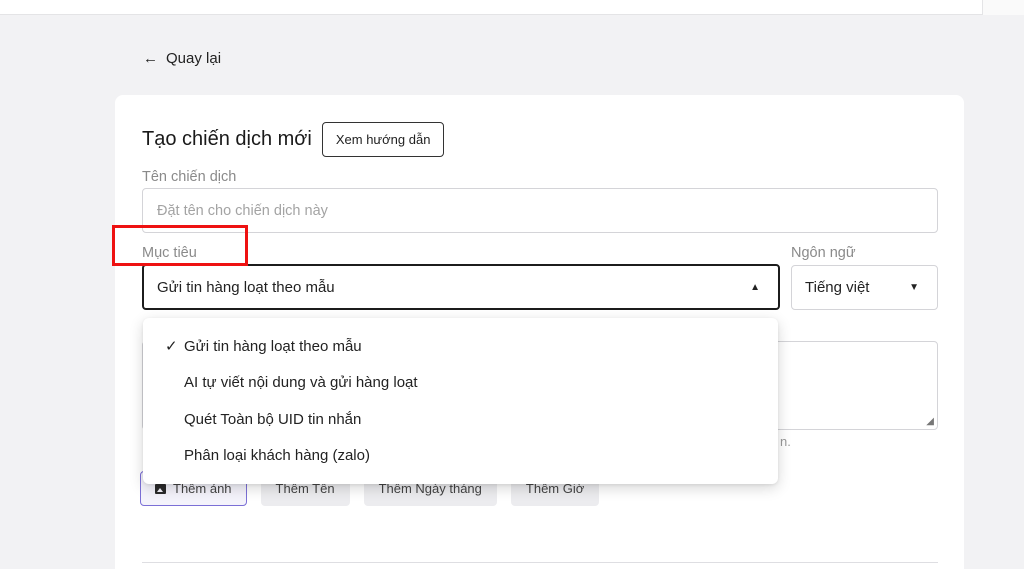 The height and width of the screenshot is (569, 1024). I want to click on title-row: Tạo chiến dịch mới Xem hướng dẫn, so click(293, 139).